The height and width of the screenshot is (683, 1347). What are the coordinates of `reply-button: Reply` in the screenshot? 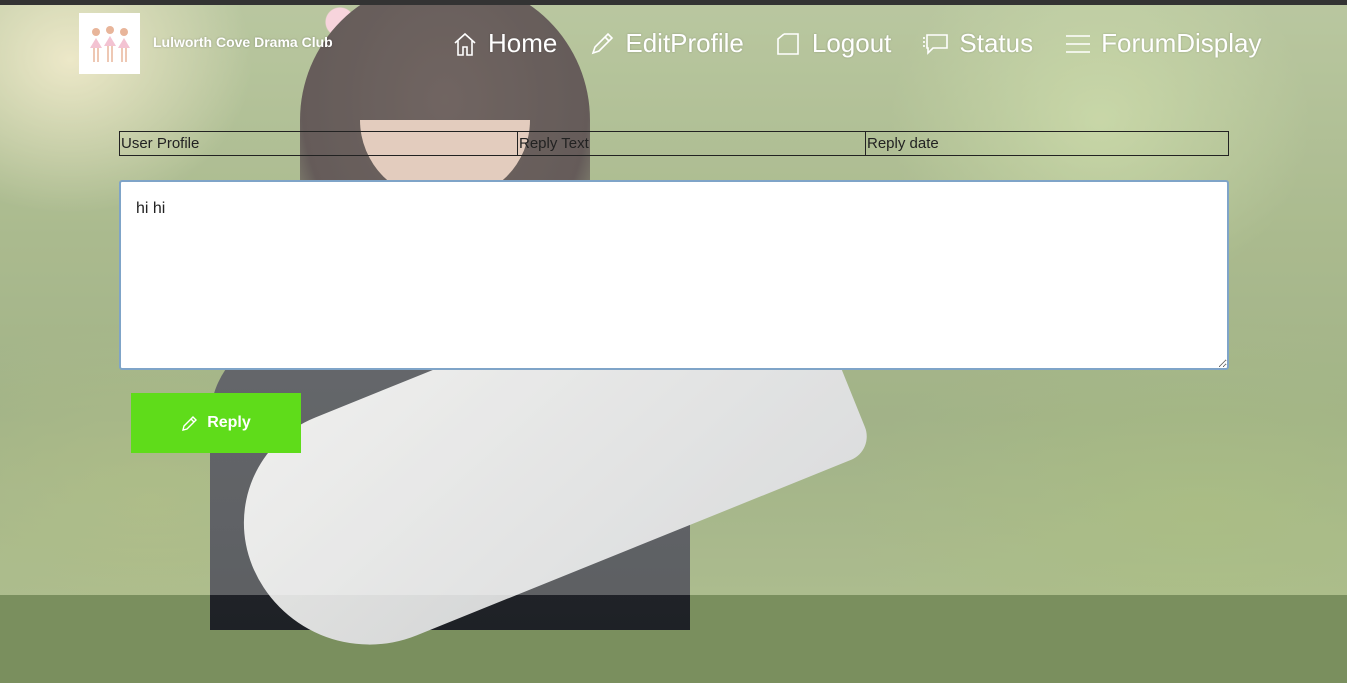 It's located at (216, 423).